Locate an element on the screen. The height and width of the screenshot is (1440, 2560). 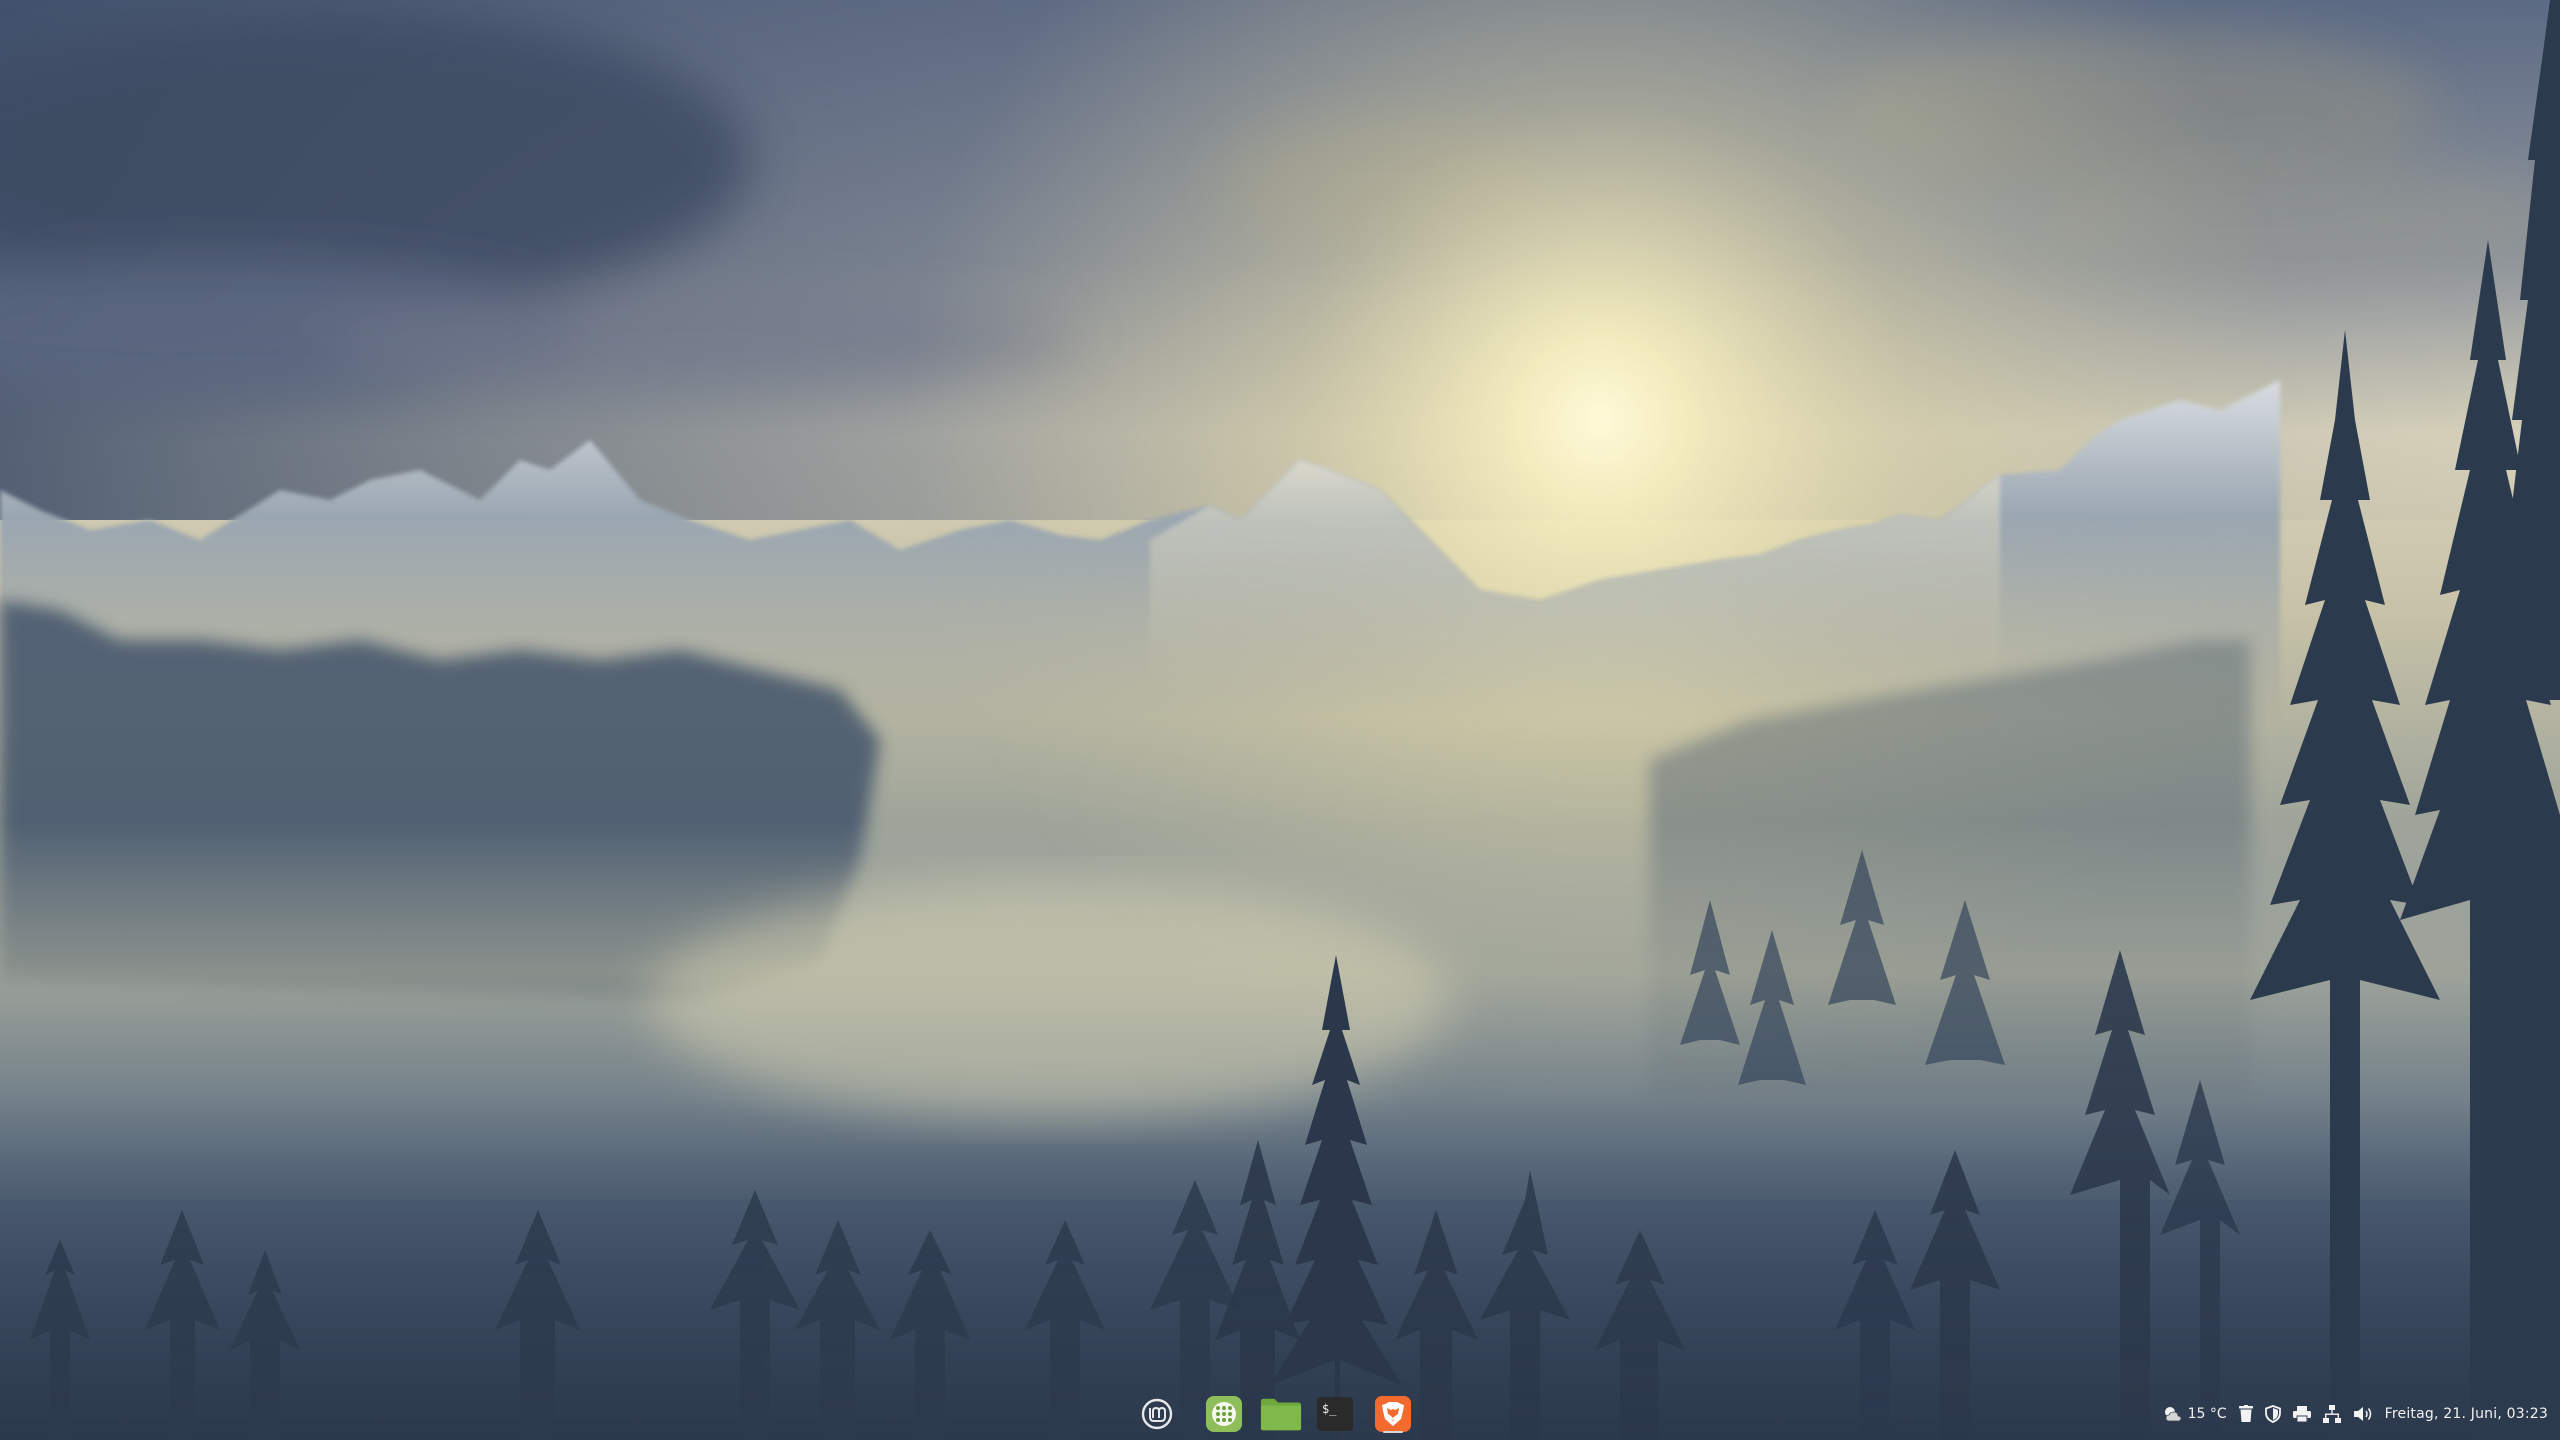
trash-icon is located at coordinates (2245, 1413).